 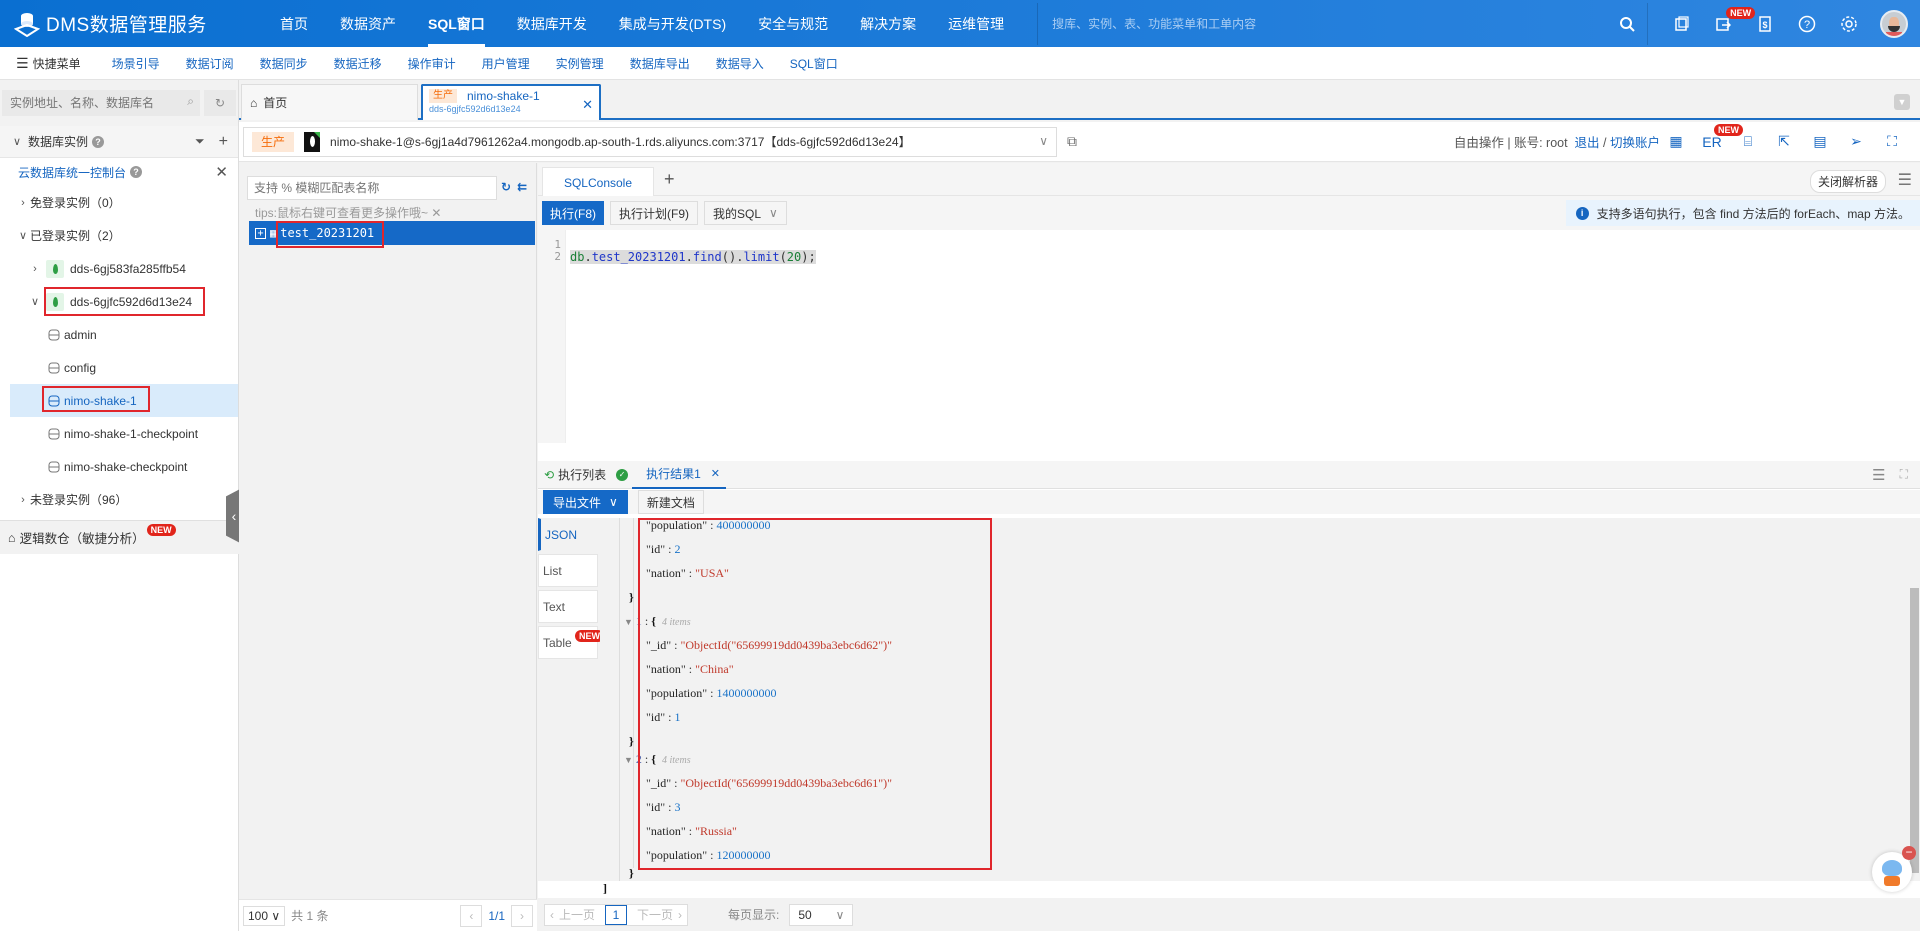 What do you see at coordinates (139, 23) in the screenshot?
I see `app-logo: DMS数据管理服务` at bounding box center [139, 23].